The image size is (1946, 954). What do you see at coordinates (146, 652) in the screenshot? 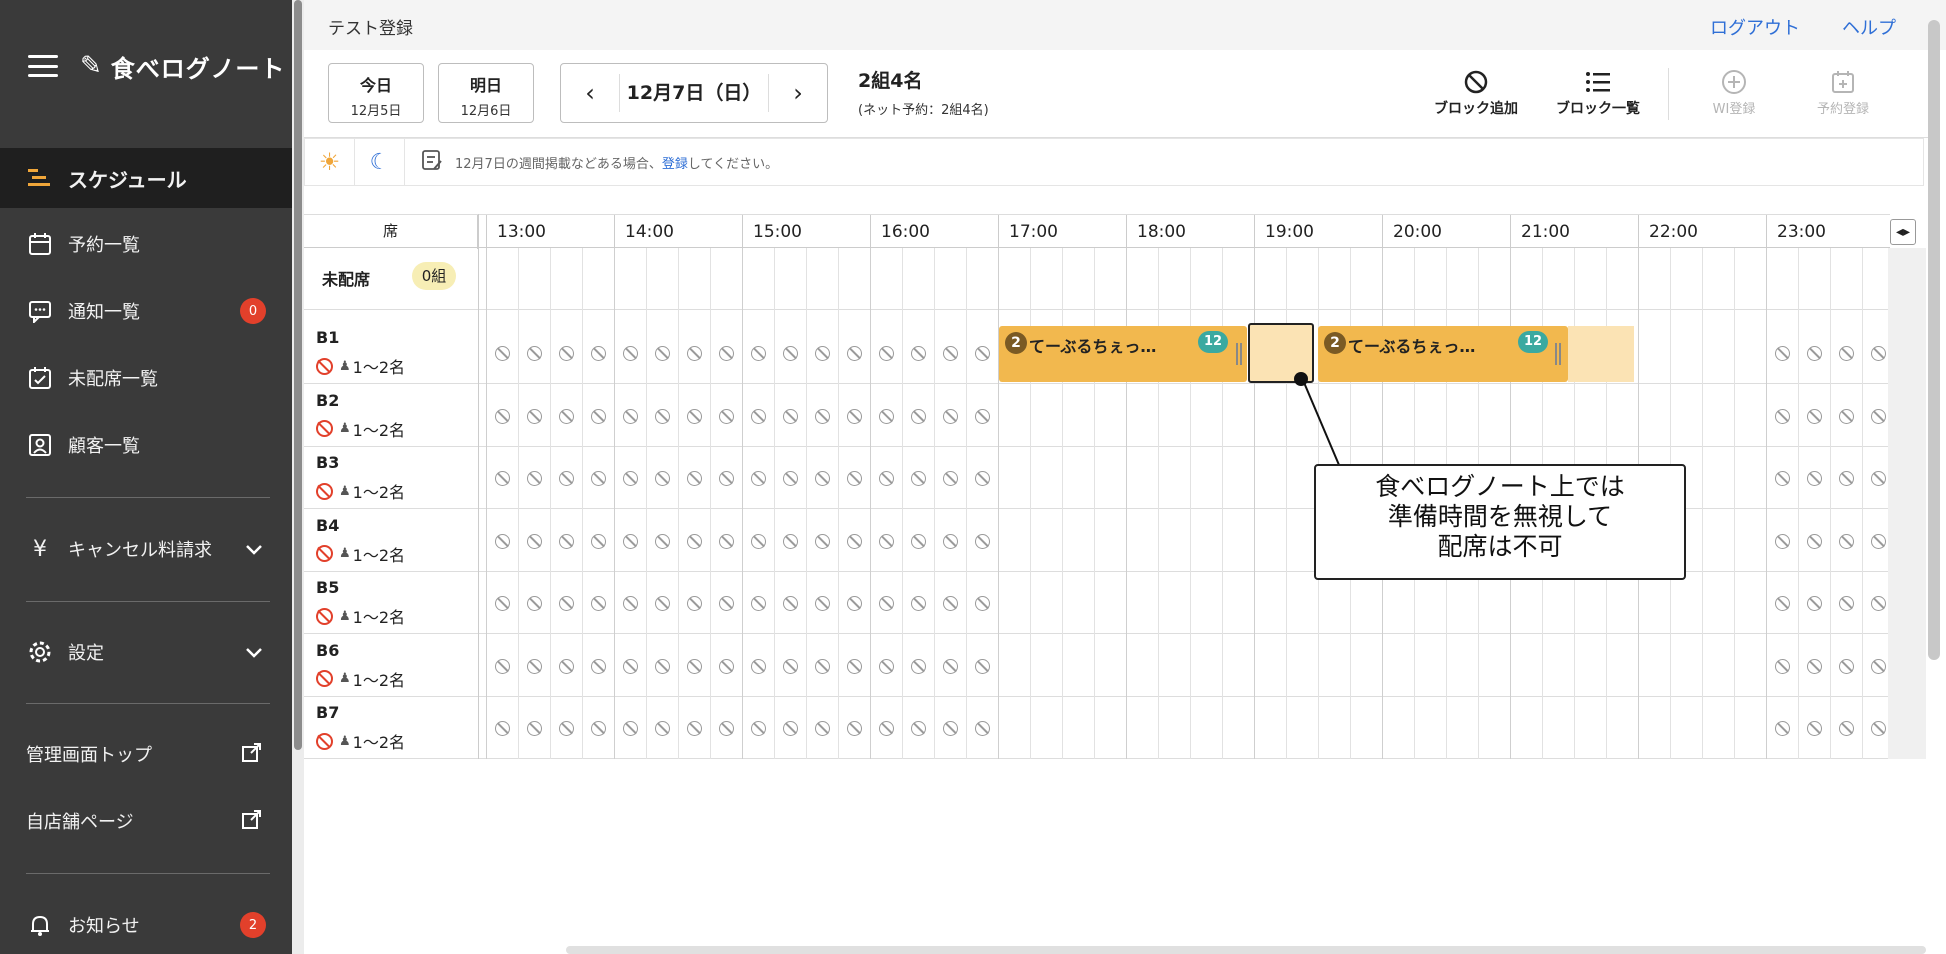
I see `sidebar-item-settings: 設定` at bounding box center [146, 652].